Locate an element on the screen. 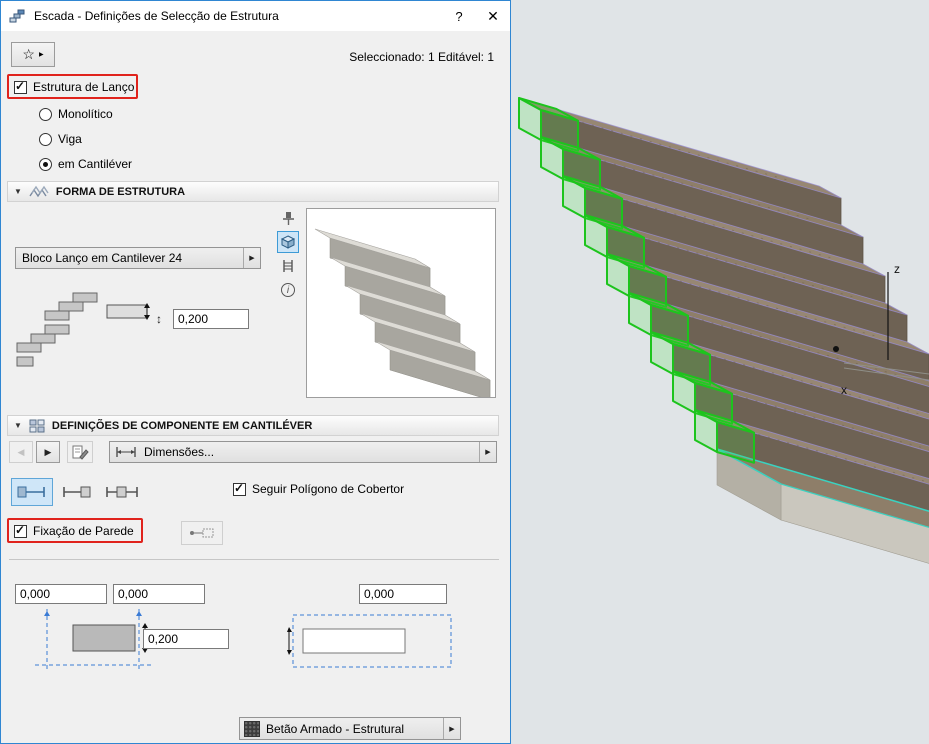 This screenshot has width=929, height=744. radio-monolithic: Monolítico is located at coordinates (76, 114).